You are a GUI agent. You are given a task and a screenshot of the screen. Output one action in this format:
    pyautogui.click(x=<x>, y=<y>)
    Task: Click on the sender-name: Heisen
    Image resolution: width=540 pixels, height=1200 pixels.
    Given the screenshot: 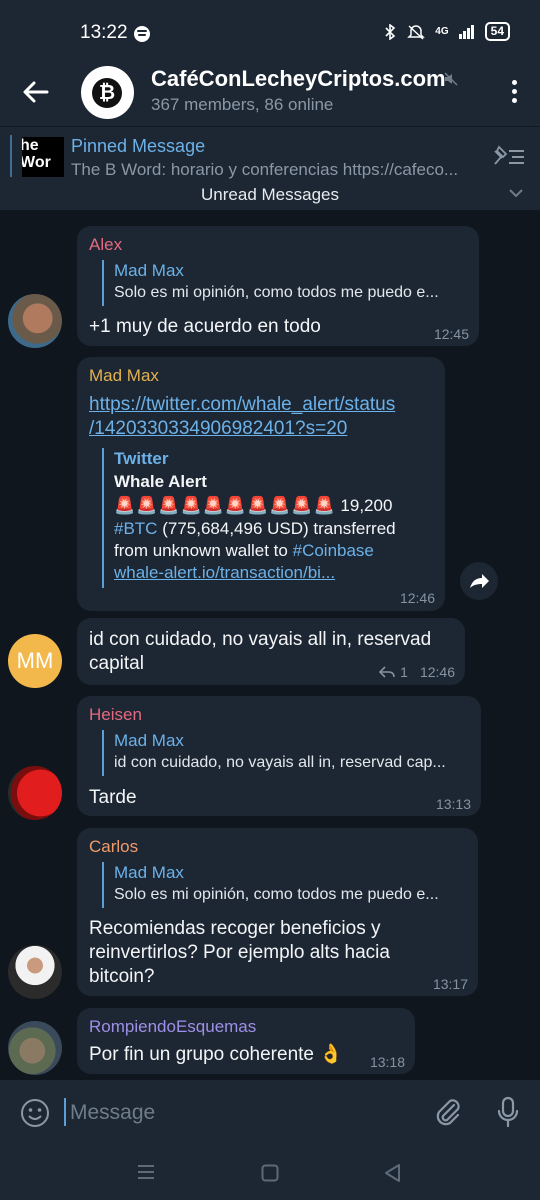 What is the action you would take?
    pyautogui.click(x=115, y=714)
    